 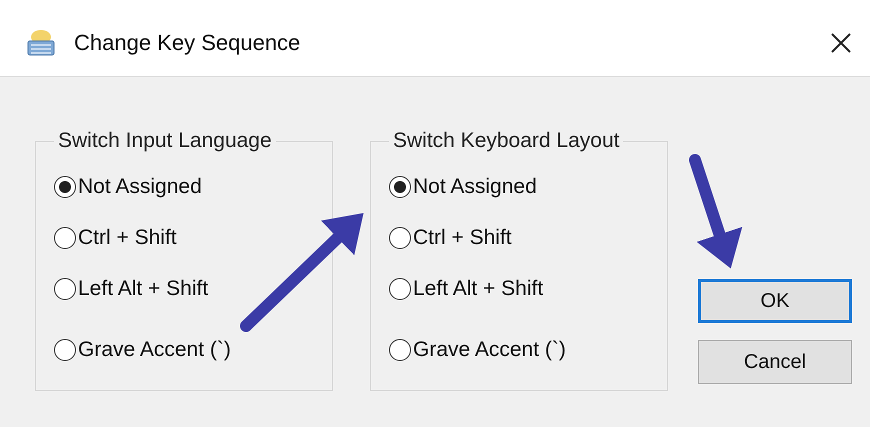 What do you see at coordinates (775, 301) in the screenshot?
I see `ok-button: OK` at bounding box center [775, 301].